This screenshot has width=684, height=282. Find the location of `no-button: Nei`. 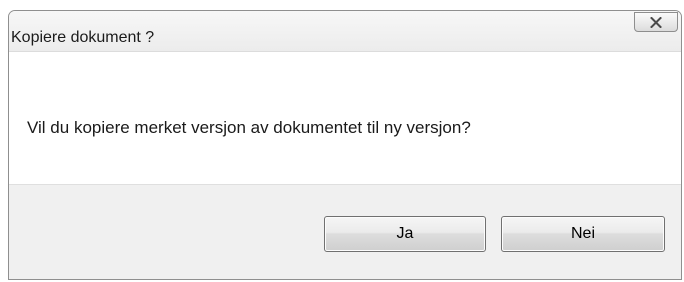

no-button: Nei is located at coordinates (583, 234).